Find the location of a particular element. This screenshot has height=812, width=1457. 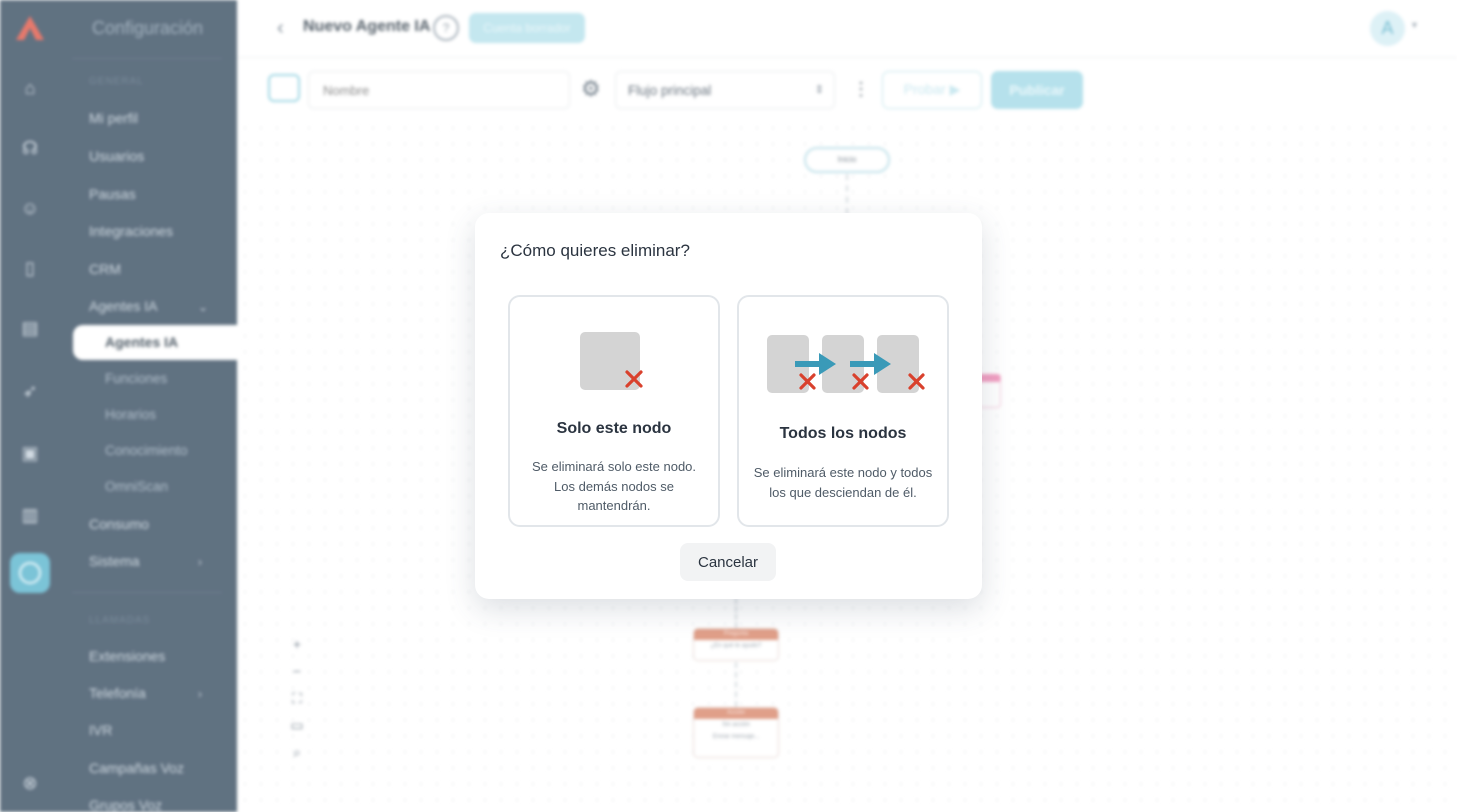

option-title: Todos los nodos is located at coordinates (843, 433).